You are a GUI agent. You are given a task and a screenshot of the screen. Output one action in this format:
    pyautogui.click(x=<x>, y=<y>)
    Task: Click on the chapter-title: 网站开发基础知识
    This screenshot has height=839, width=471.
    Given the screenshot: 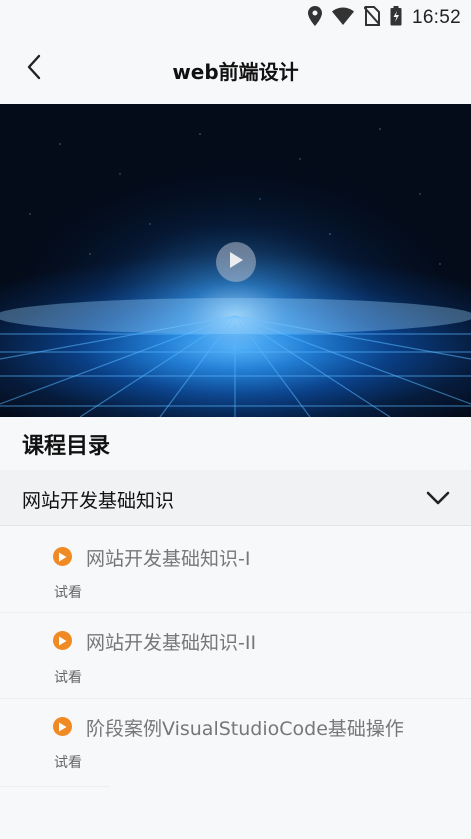 What is the action you would take?
    pyautogui.click(x=98, y=501)
    